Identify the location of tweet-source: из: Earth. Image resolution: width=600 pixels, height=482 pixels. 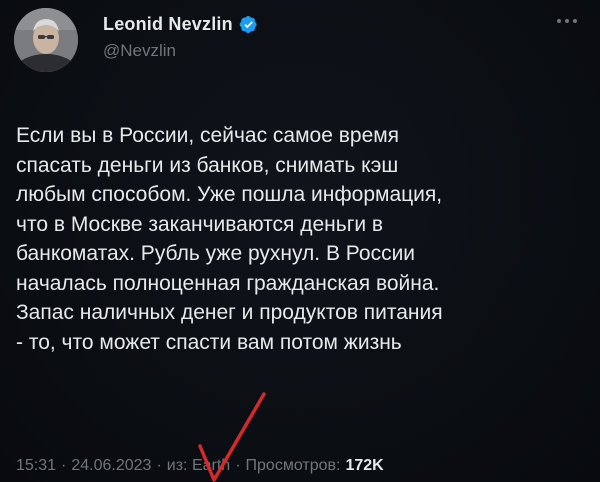
(198, 465).